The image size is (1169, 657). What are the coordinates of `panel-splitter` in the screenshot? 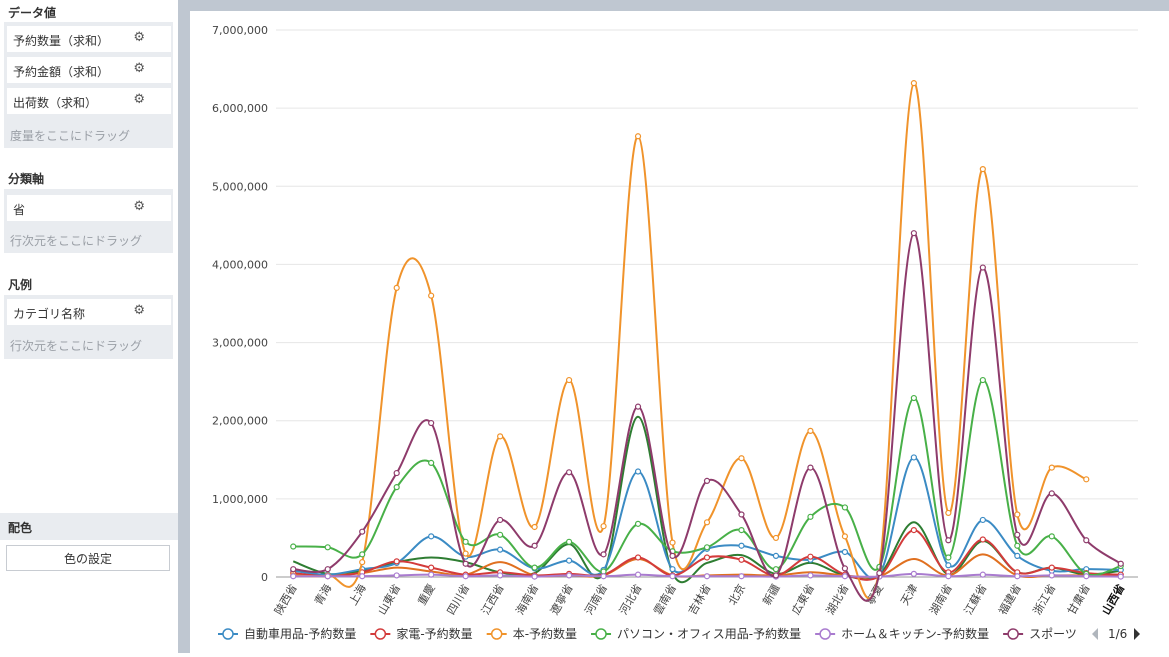 It's located at (184, 326).